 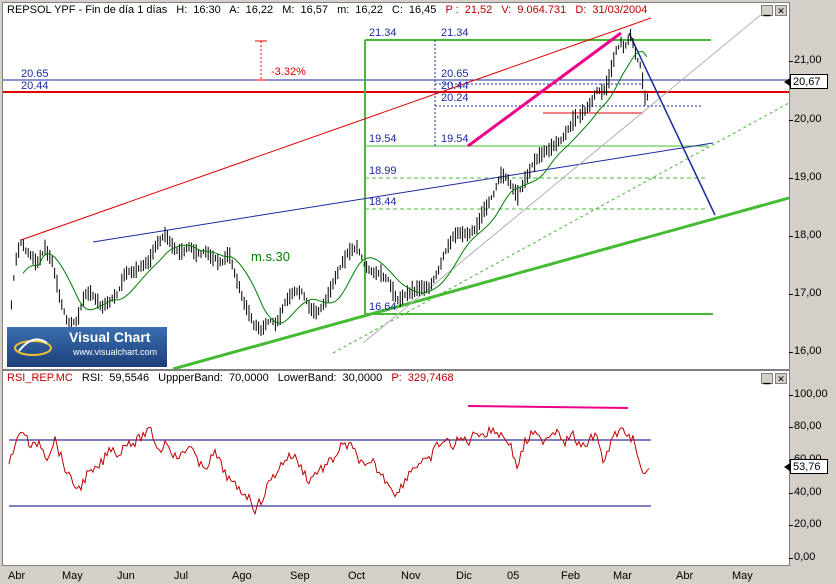 I want to click on blue-trendline, so click(x=403, y=192).